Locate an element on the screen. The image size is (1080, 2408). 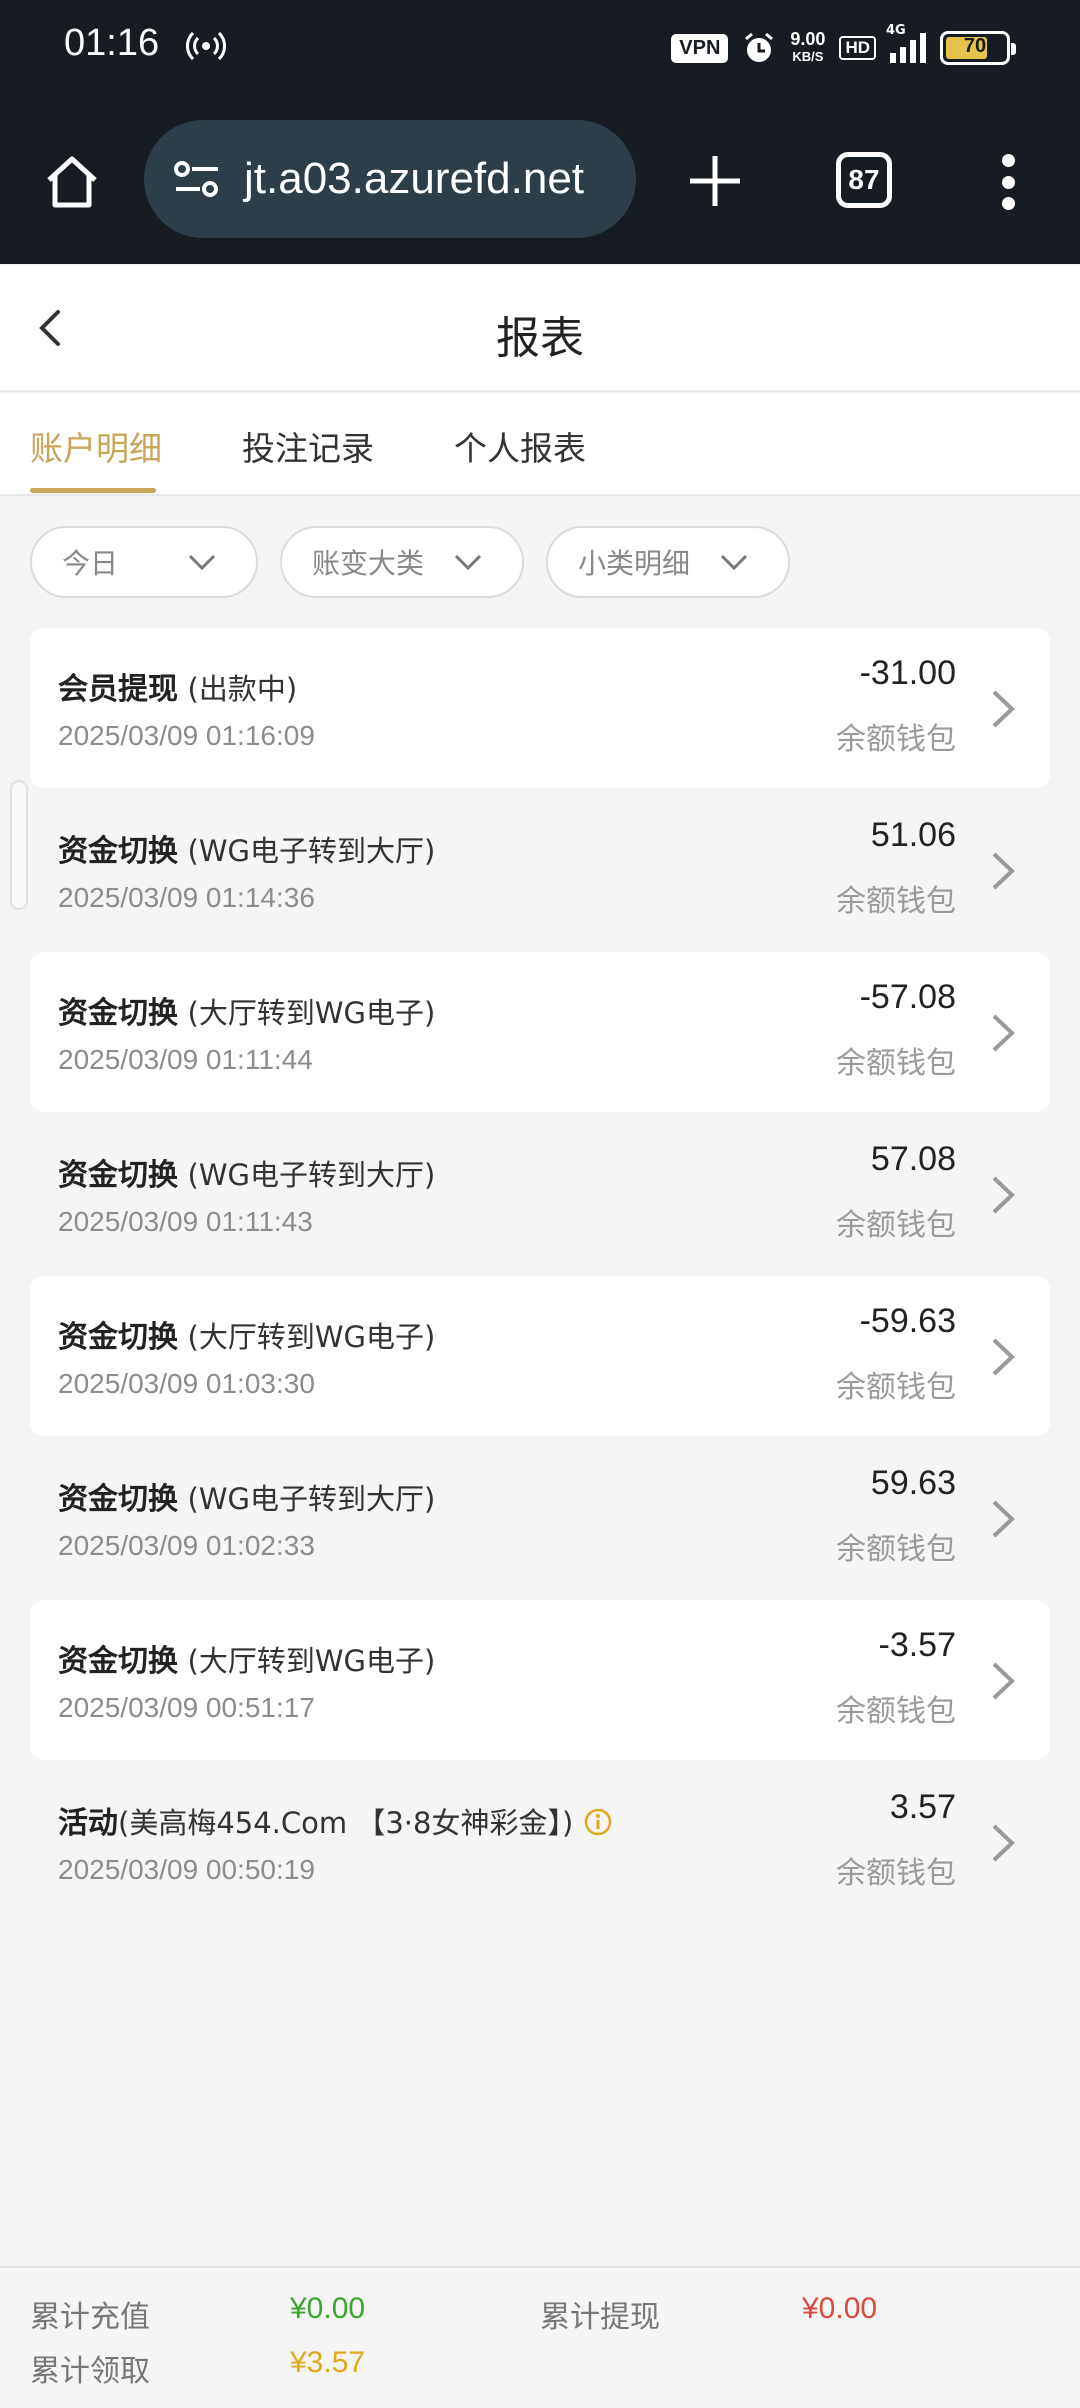
filter-category-label: 账变大类 is located at coordinates (368, 563).